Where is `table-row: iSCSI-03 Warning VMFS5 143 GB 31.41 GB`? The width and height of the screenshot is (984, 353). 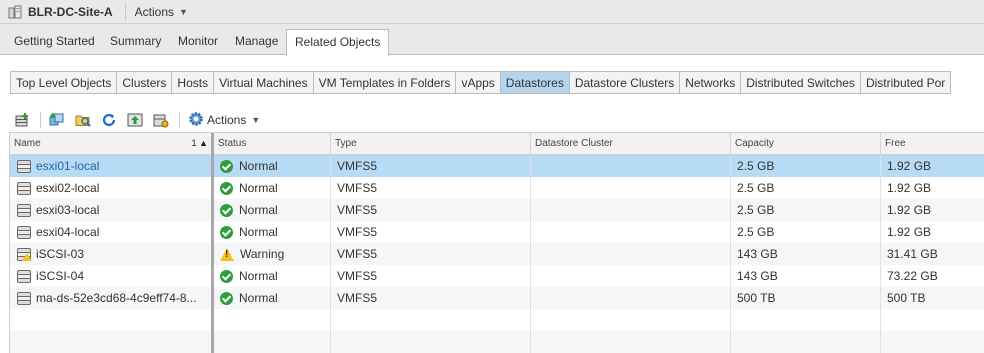 table-row: iSCSI-03 Warning VMFS5 143 GB 31.41 GB is located at coordinates (497, 254).